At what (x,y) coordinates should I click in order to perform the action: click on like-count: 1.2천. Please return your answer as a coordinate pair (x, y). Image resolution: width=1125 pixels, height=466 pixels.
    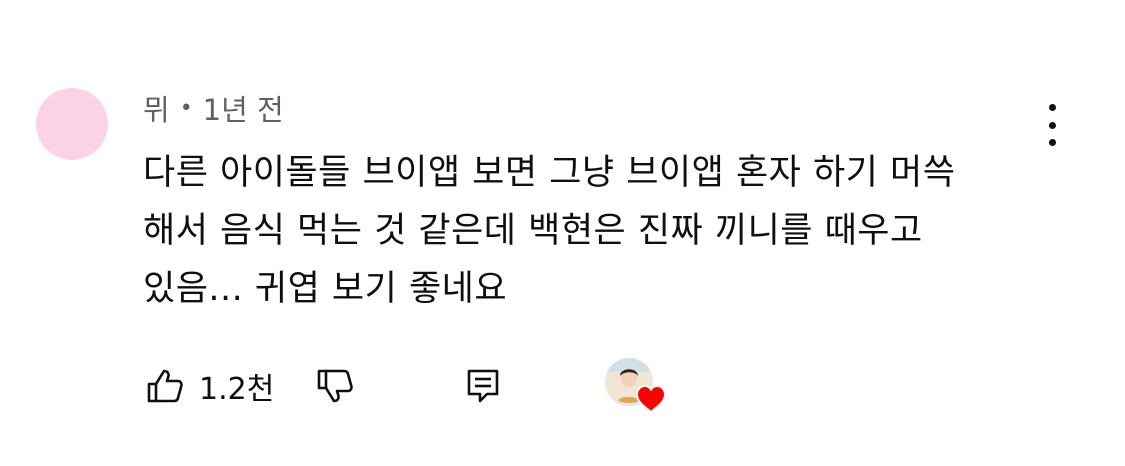
    Looking at the image, I should click on (237, 389).